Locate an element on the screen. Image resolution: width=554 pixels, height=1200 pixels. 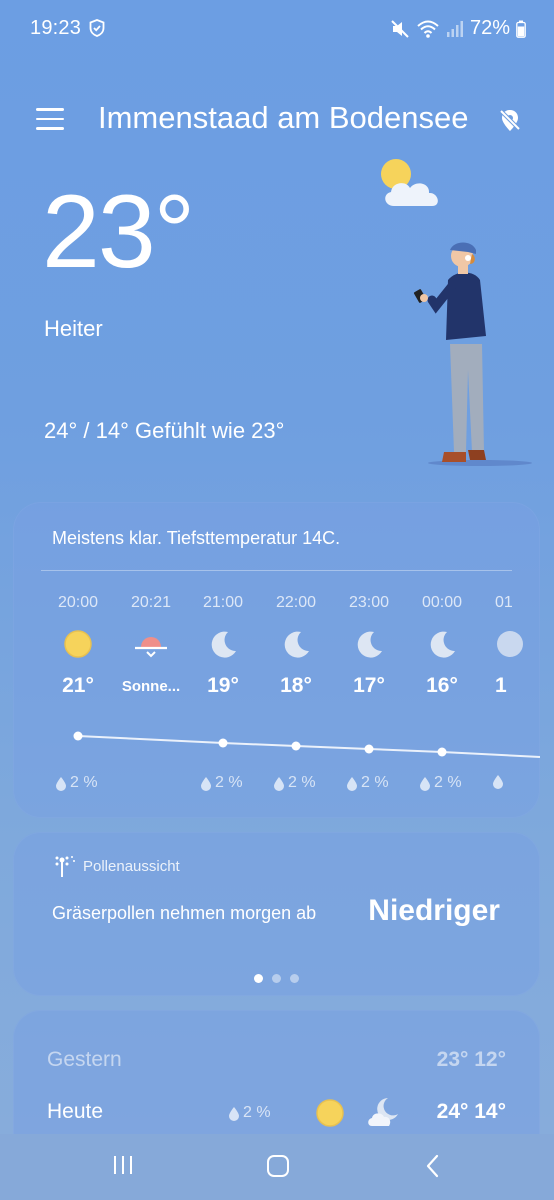
temperature-trend-line is located at coordinates (306, 744).